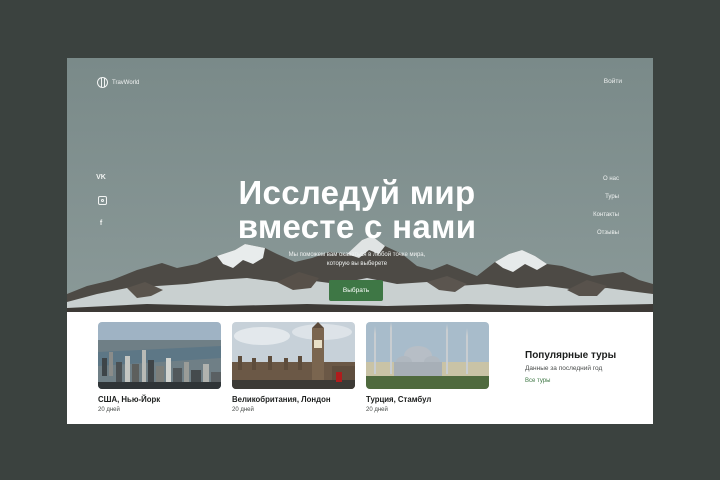  What do you see at coordinates (126, 82) in the screenshot?
I see `logo-text: TravWorld` at bounding box center [126, 82].